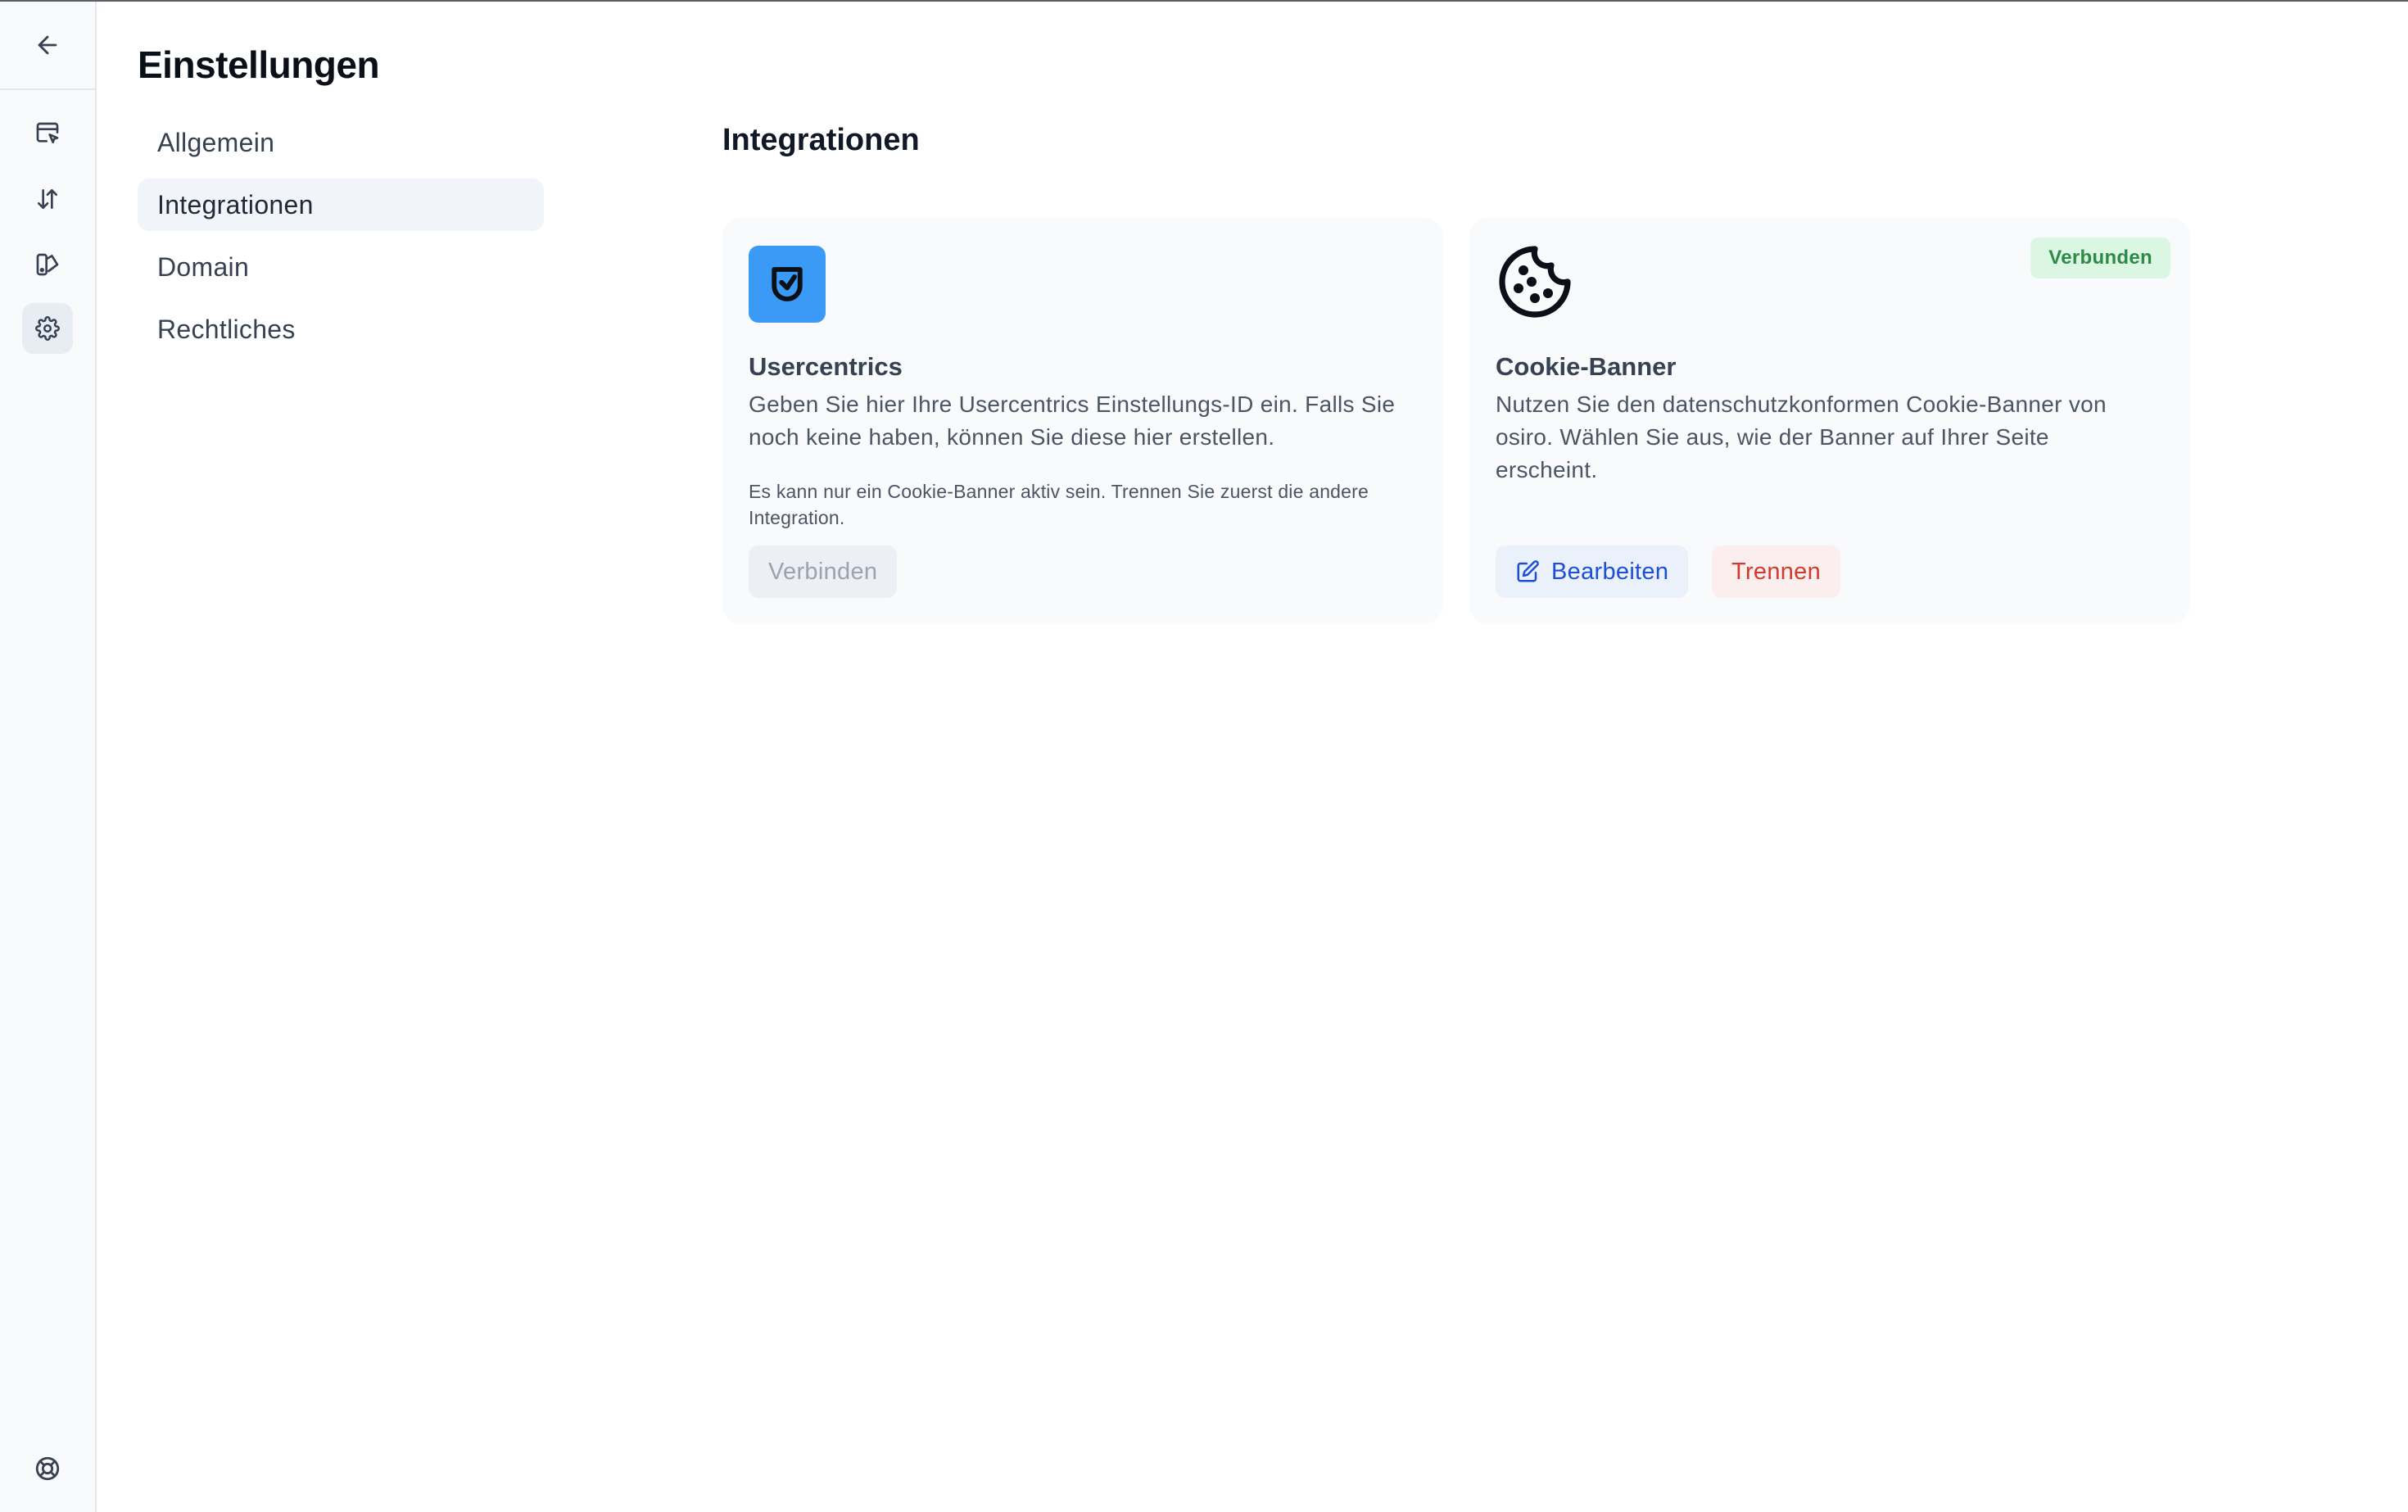  I want to click on settings-nav-item-rechtliches: Rechtliches, so click(341, 329).